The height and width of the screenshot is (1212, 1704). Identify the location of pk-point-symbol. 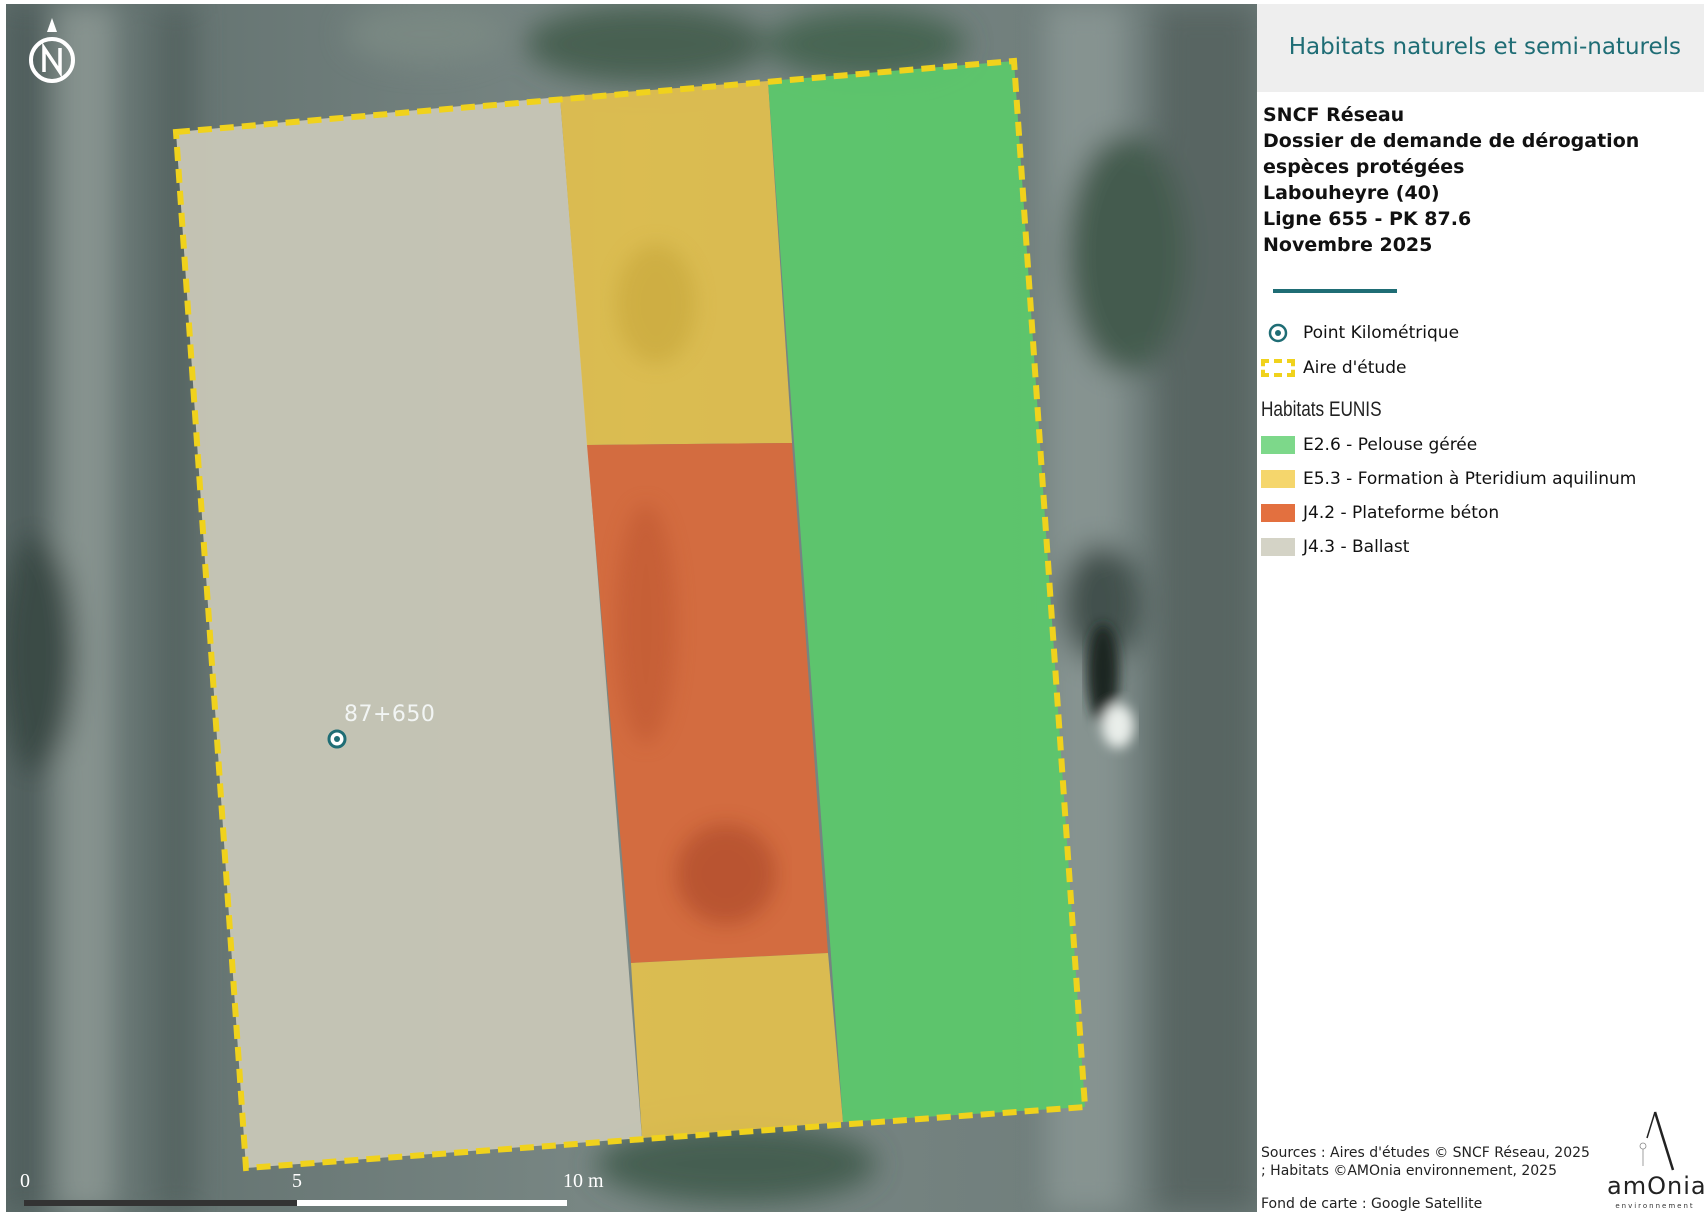
(337, 739).